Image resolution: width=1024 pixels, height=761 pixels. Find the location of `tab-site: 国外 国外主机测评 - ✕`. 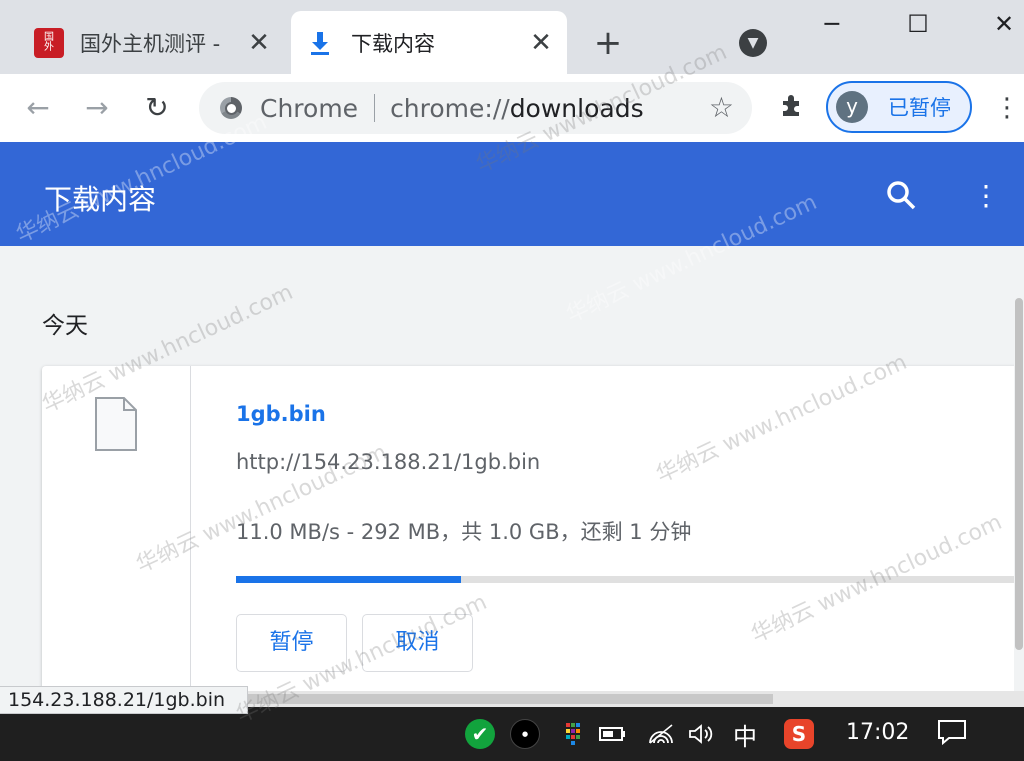

tab-site: 国外 国外主机测评 - ✕ is located at coordinates (152, 42).